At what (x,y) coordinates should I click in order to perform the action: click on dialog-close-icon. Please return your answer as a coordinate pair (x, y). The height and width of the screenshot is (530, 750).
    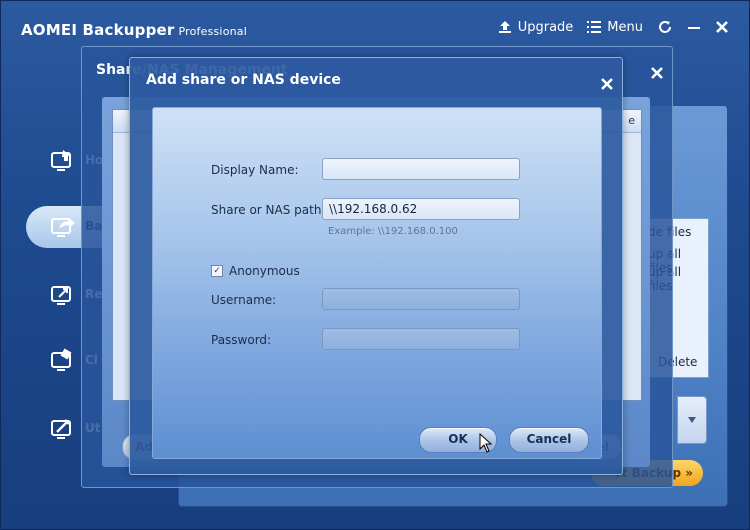
    Looking at the image, I should click on (607, 85).